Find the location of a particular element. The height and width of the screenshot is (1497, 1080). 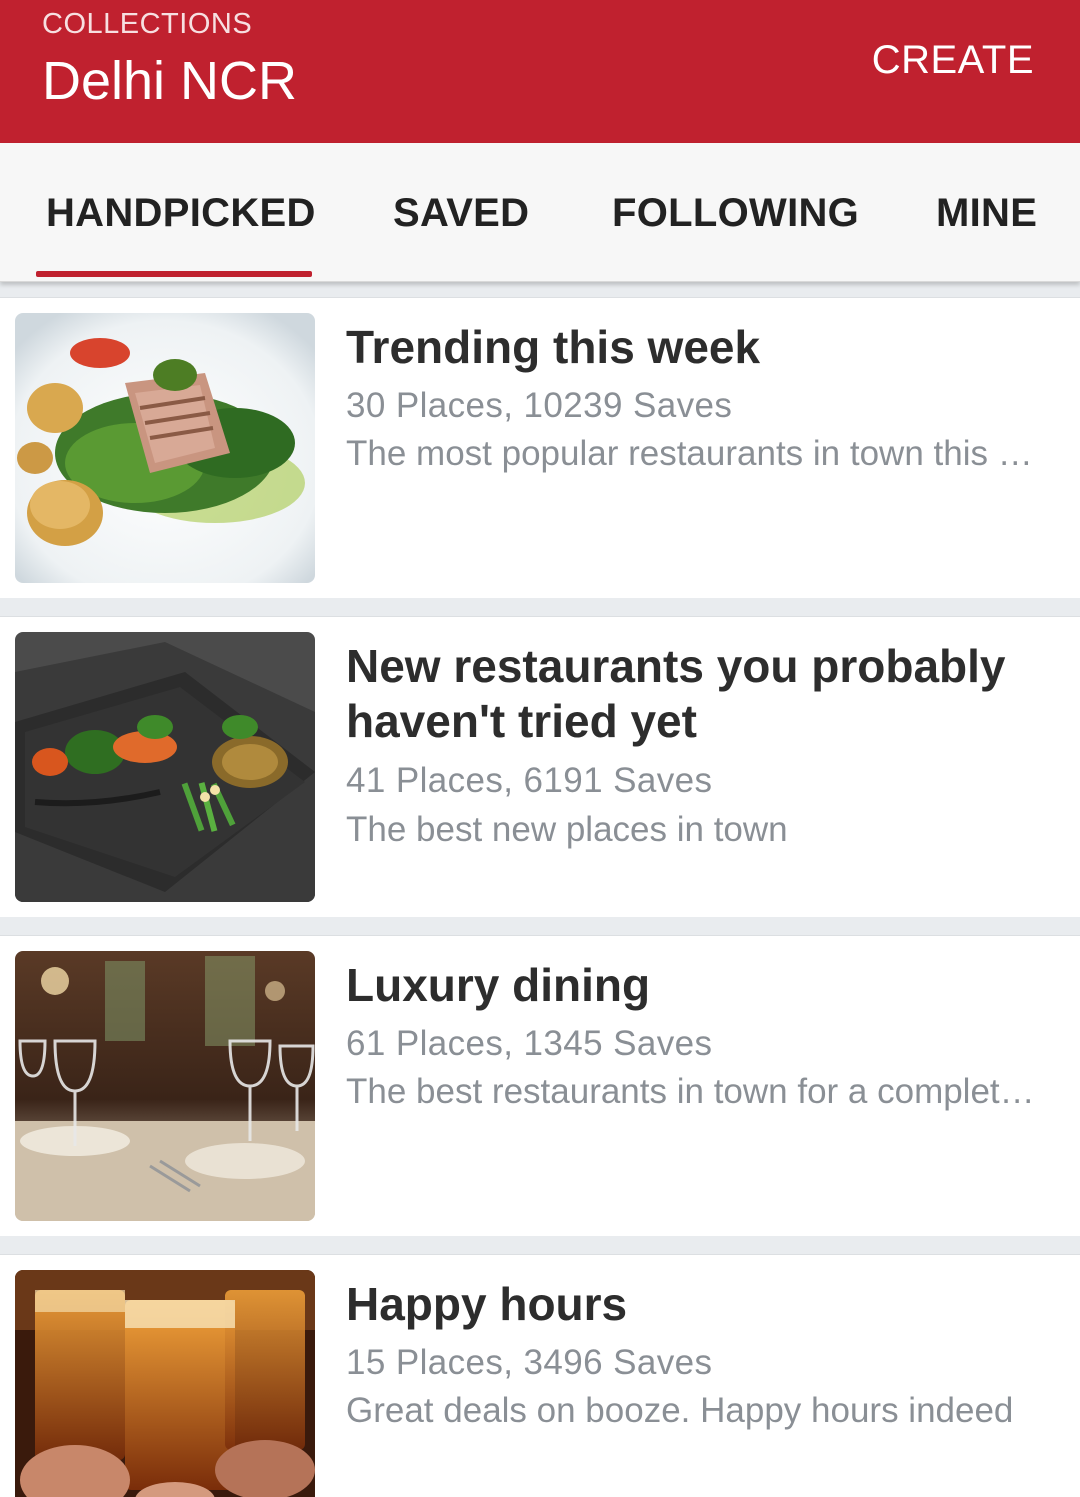

slate-plate-appetizers-photo is located at coordinates (165, 767).